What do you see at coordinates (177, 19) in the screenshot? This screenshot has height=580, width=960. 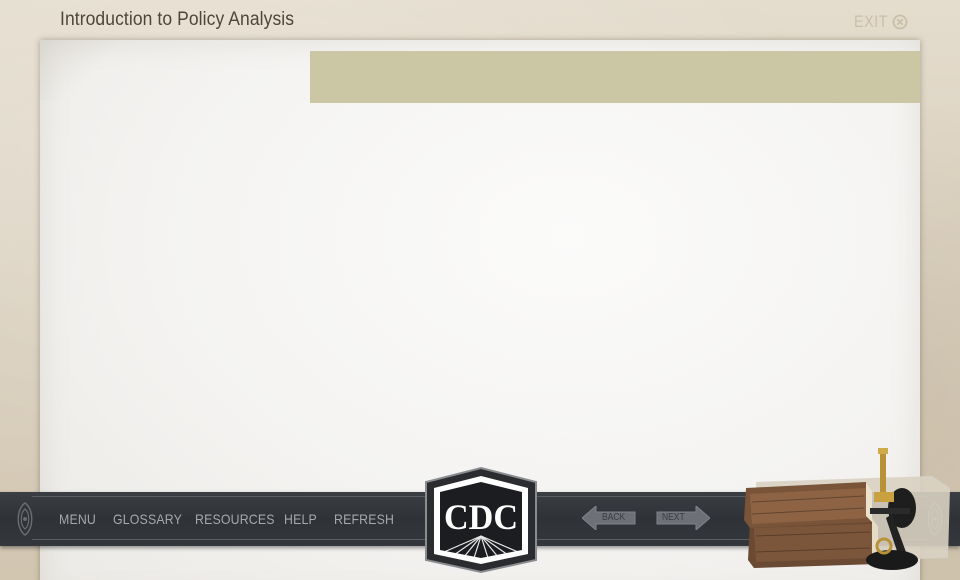 I see `course-title: Introduction to Policy Analysis` at bounding box center [177, 19].